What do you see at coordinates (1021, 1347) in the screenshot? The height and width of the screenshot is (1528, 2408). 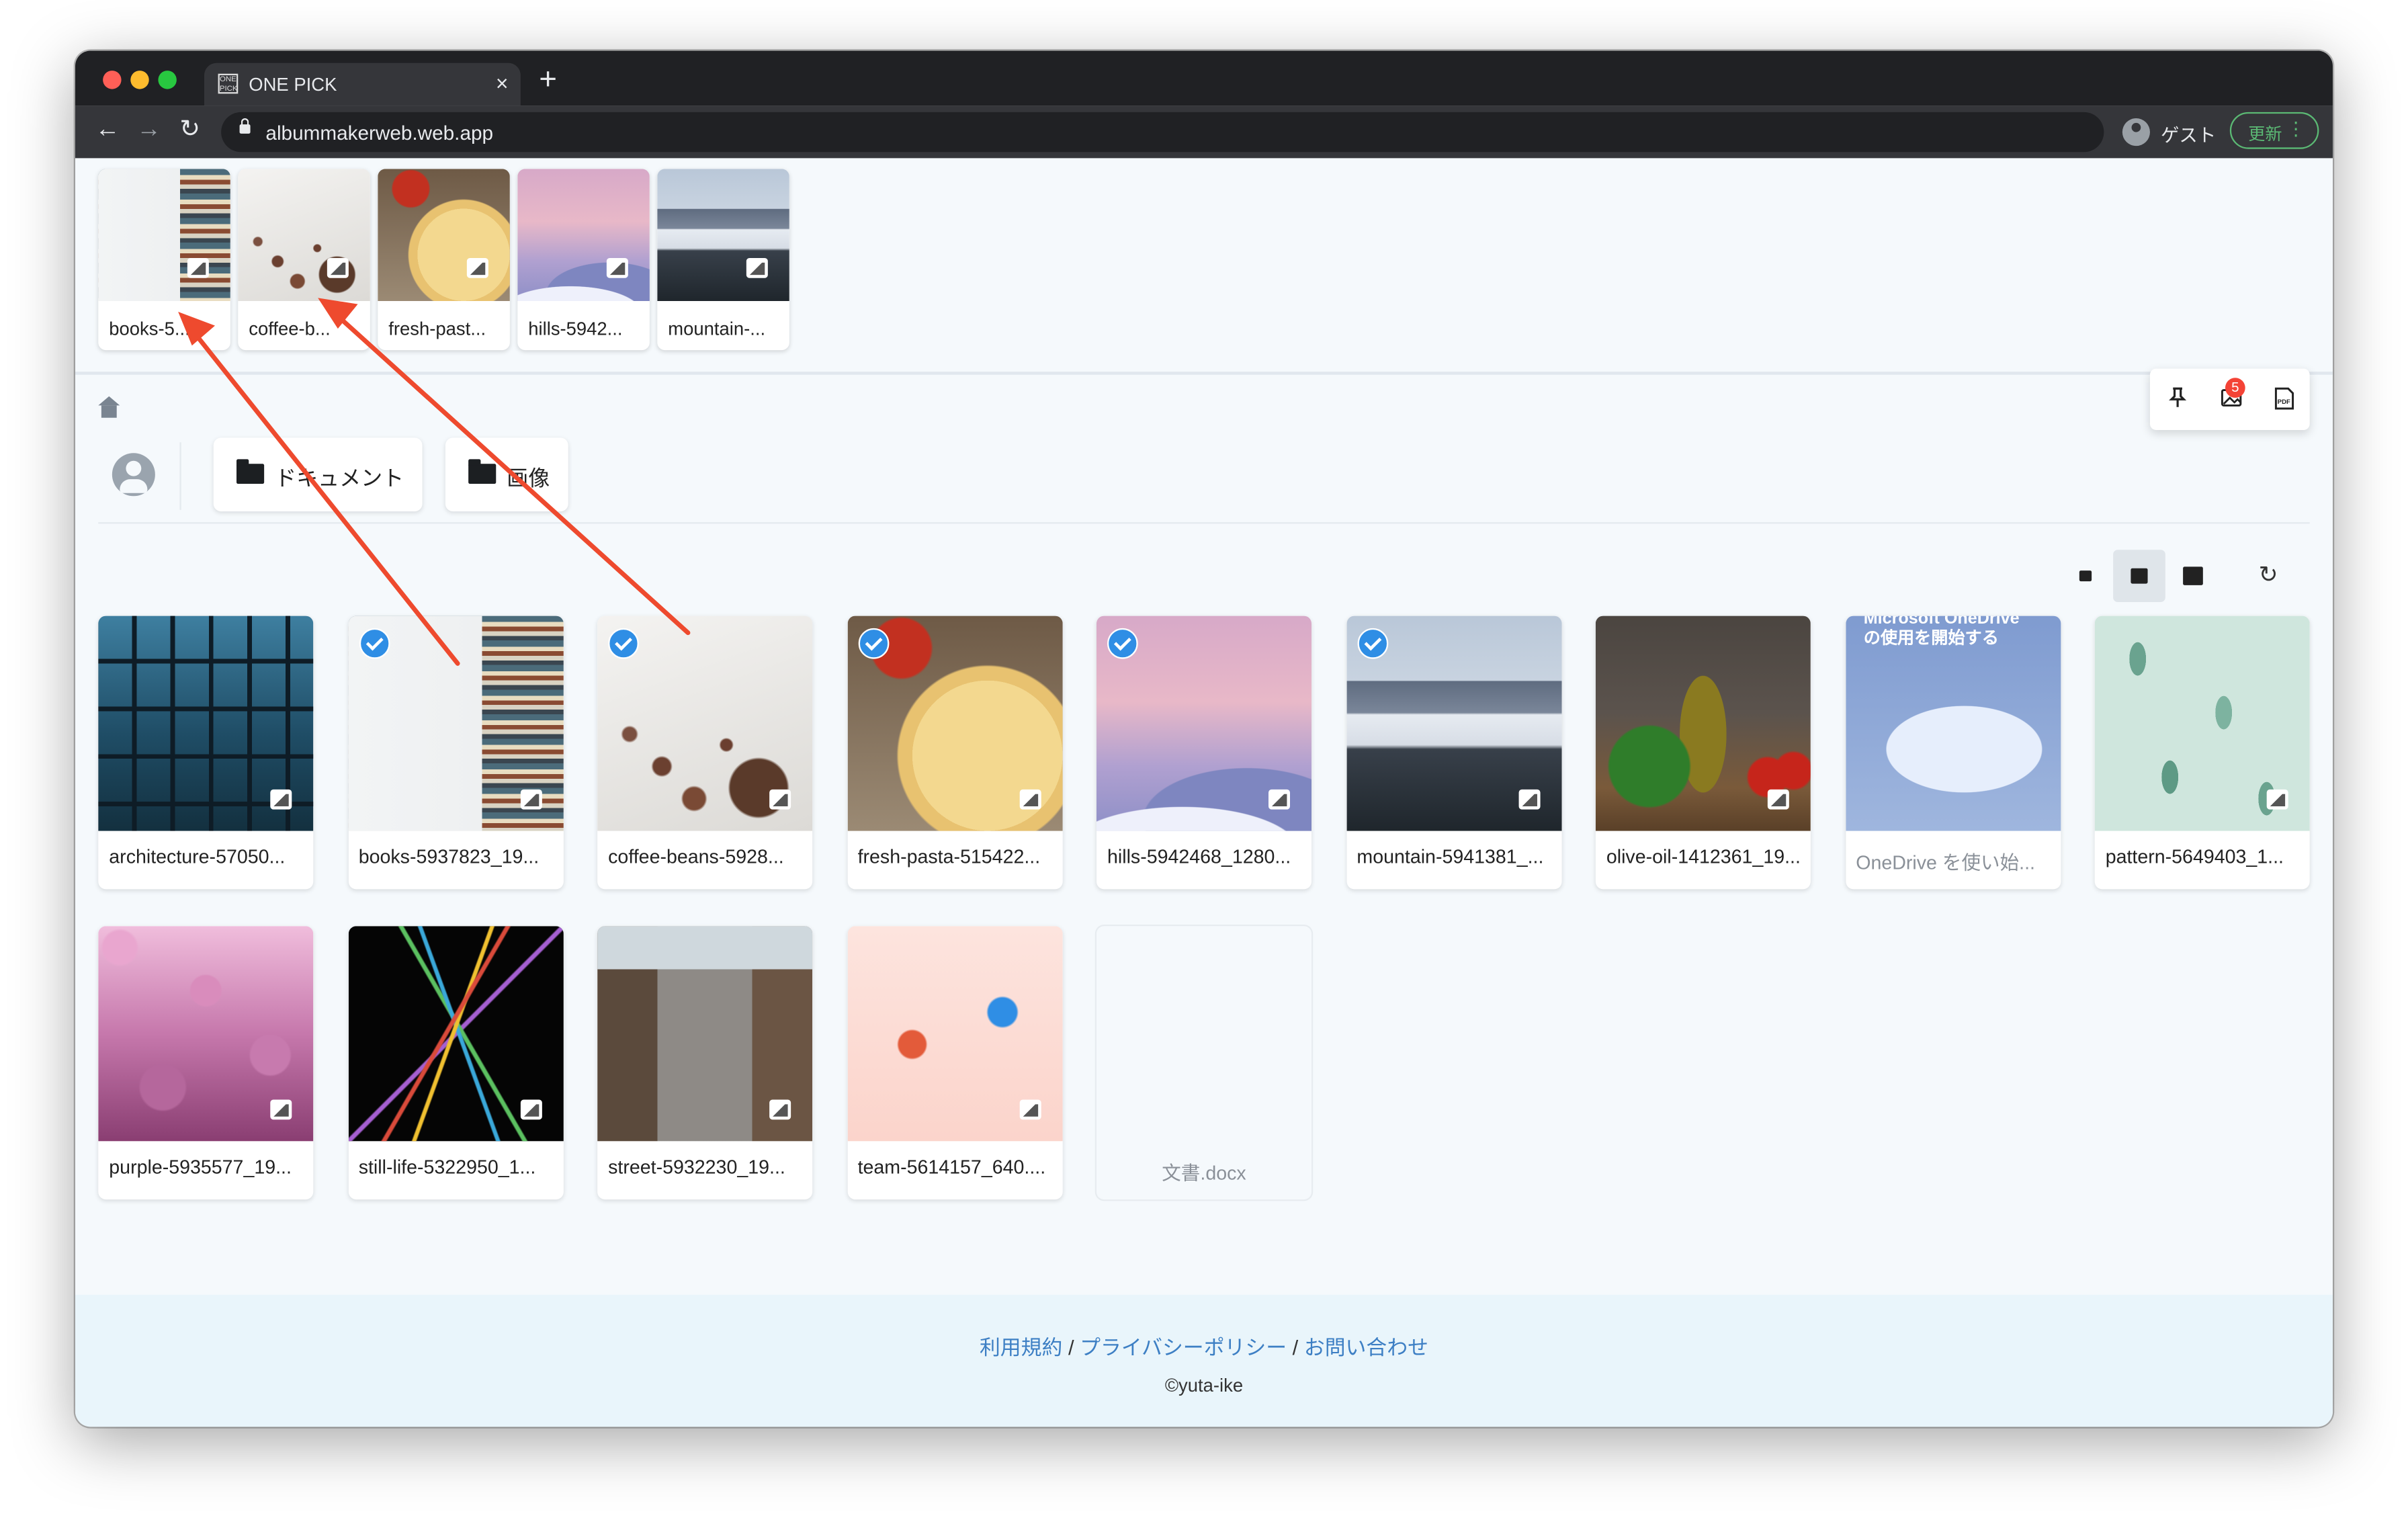 I see `terms-link: 利用規約` at bounding box center [1021, 1347].